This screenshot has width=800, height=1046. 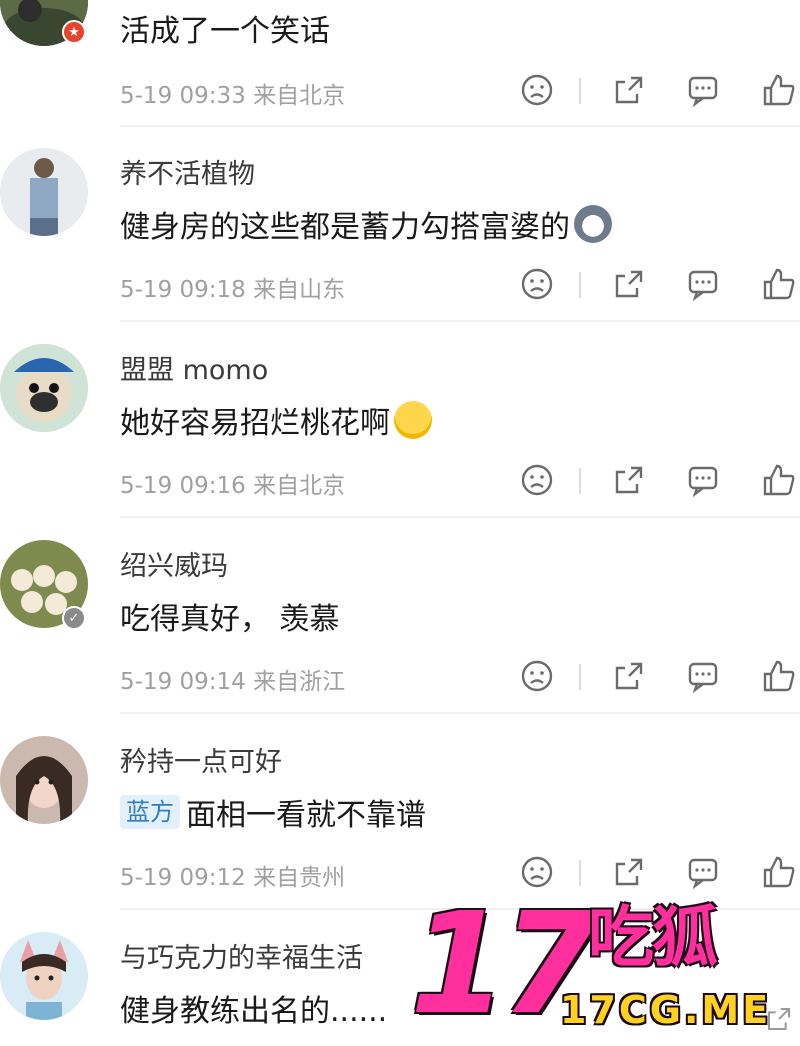 I want to click on comment-meta: 5-19 09:18 来自山东, so click(x=233, y=290).